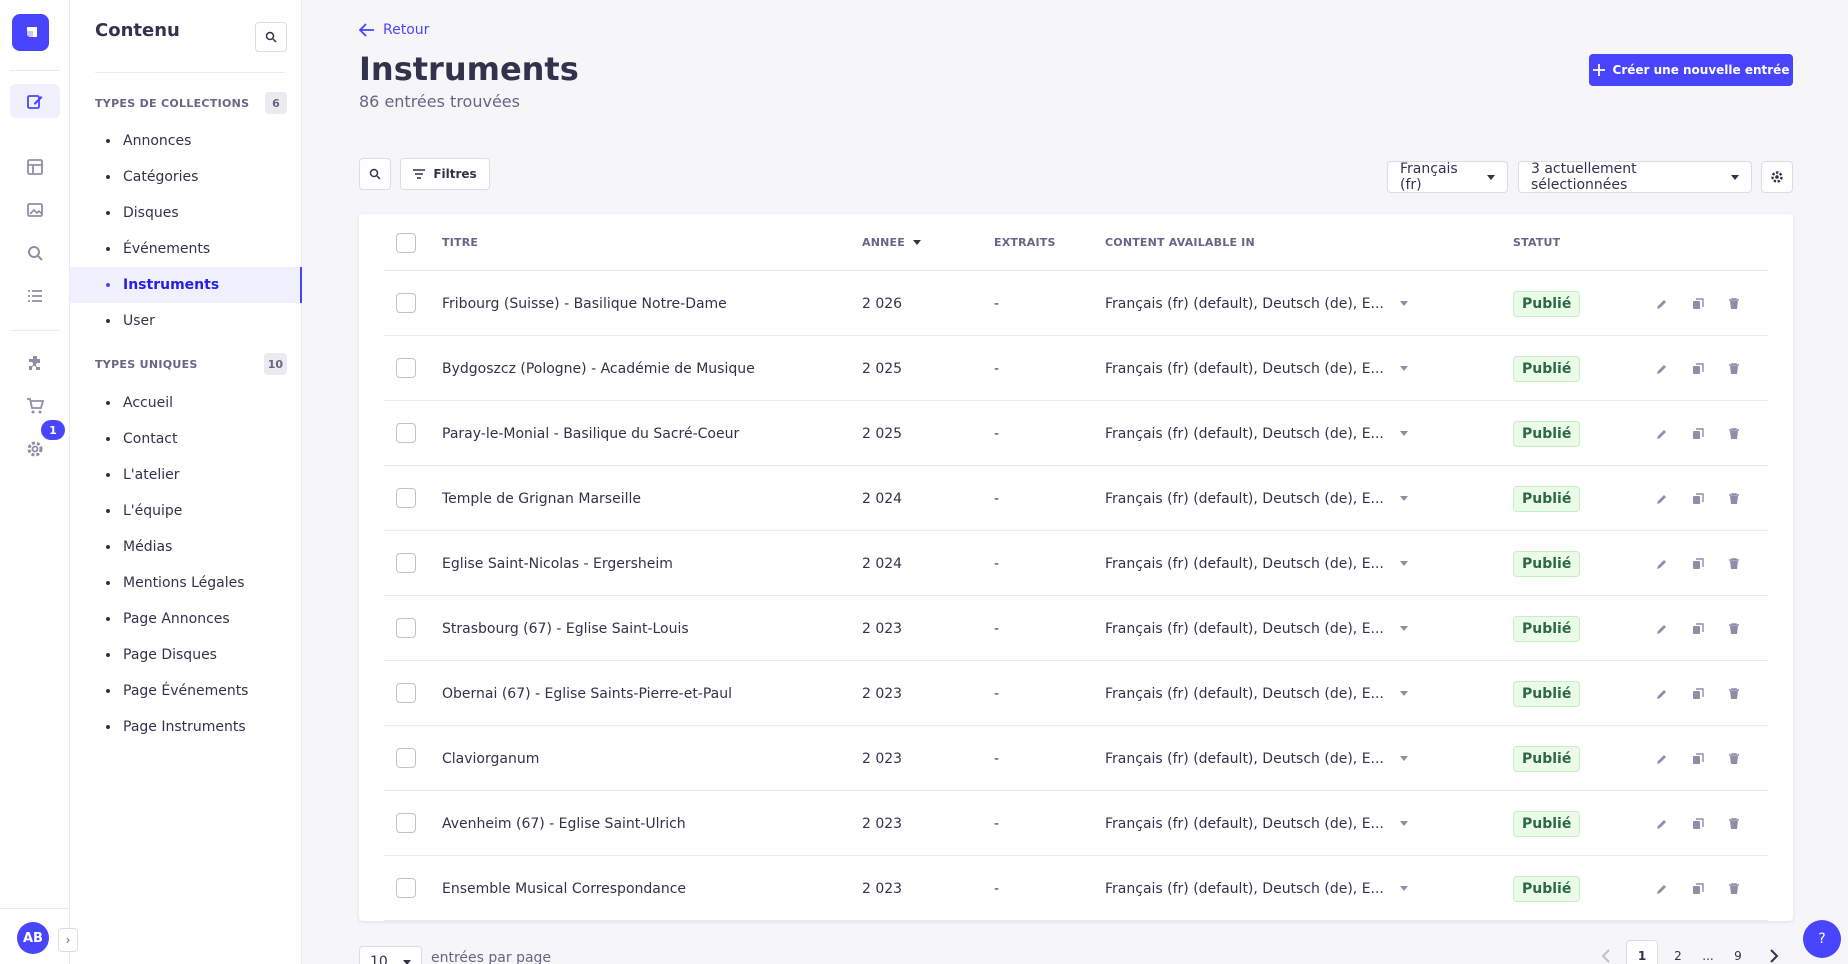  Describe the element at coordinates (1822, 939) in the screenshot. I see `help-button: ?` at that location.